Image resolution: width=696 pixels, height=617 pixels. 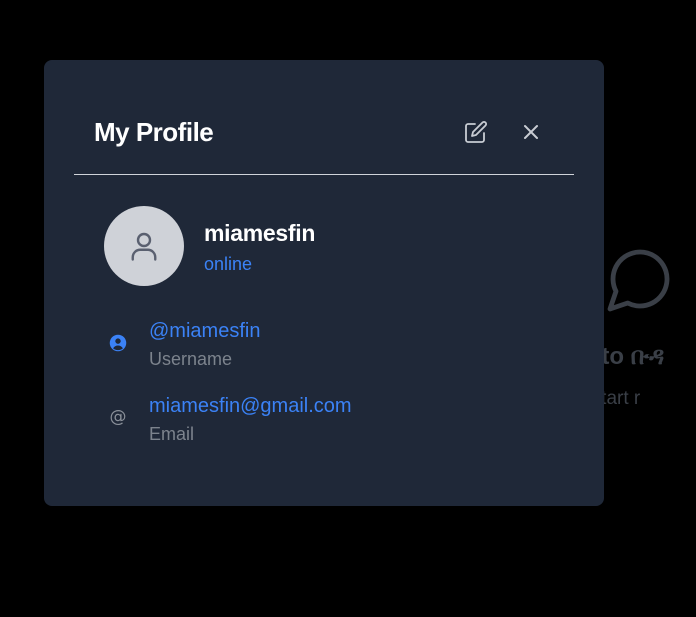 What do you see at coordinates (638, 280) in the screenshot?
I see `chat-bubble-icon` at bounding box center [638, 280].